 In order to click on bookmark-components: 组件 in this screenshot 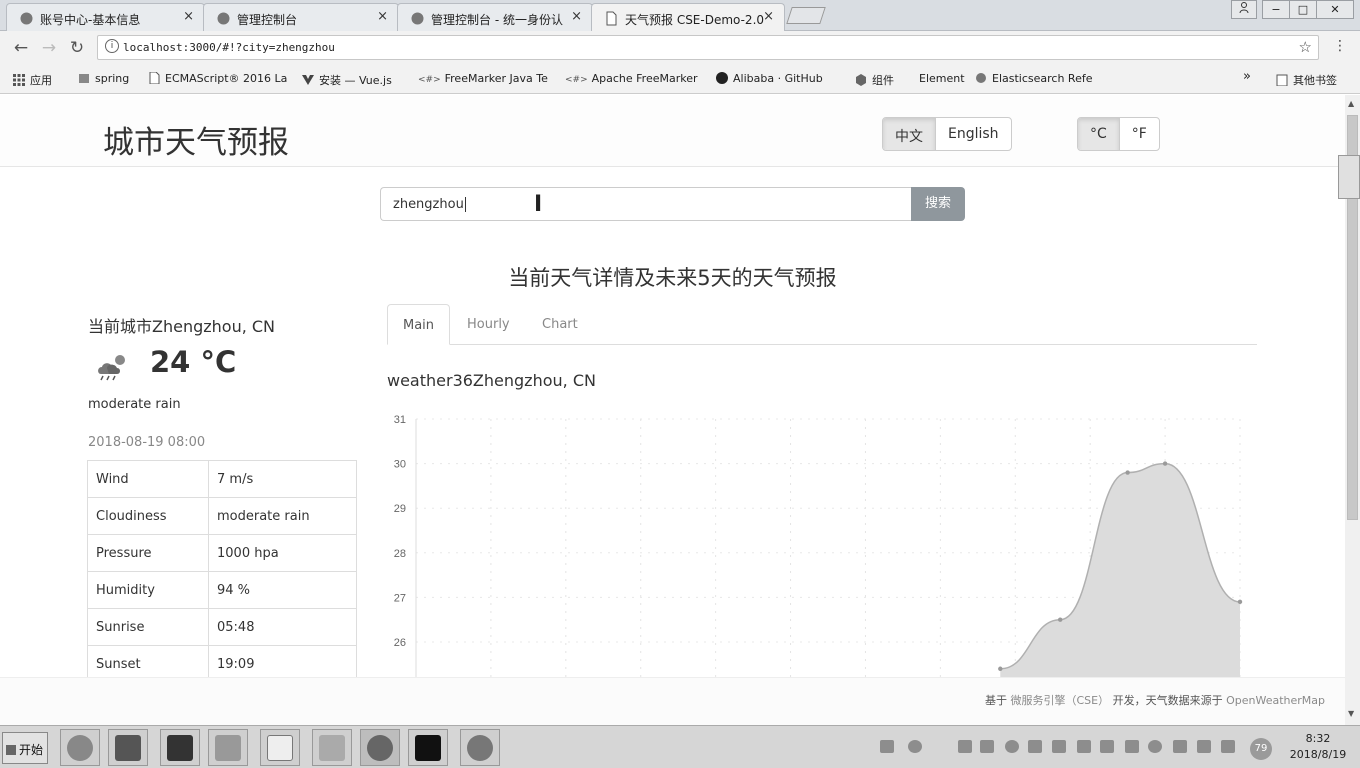, I will do `click(874, 80)`.